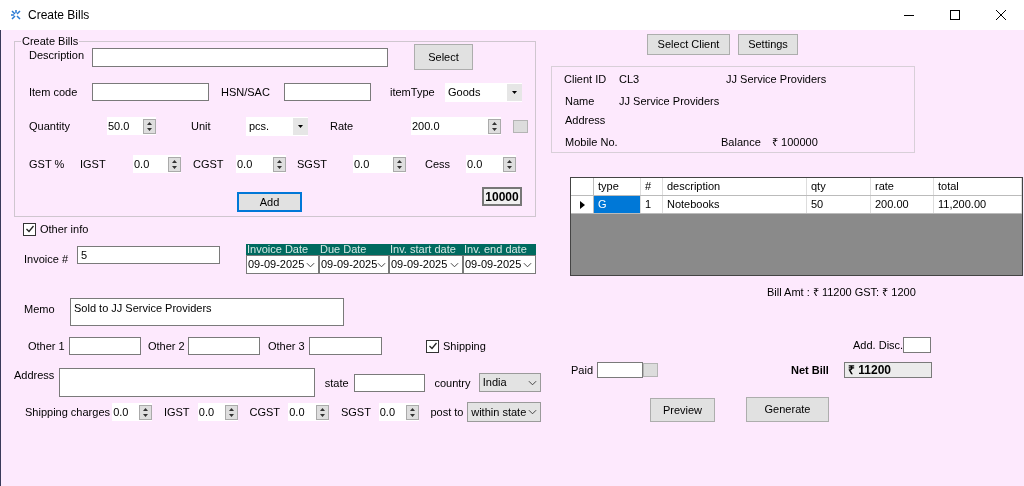 The height and width of the screenshot is (486, 1024). I want to click on close-icon, so click(1001, 15).